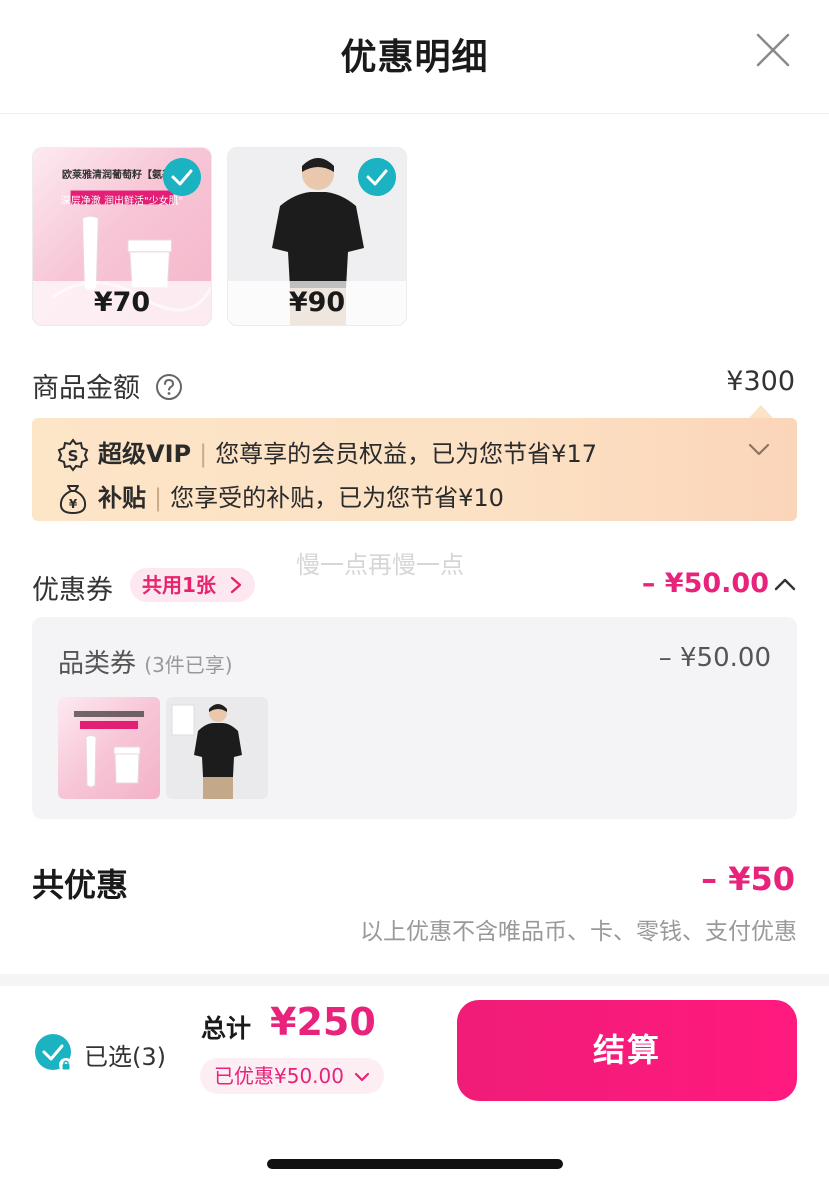 Image resolution: width=829 pixels, height=1187 pixels. I want to click on total-value: ¥250, so click(323, 1022).